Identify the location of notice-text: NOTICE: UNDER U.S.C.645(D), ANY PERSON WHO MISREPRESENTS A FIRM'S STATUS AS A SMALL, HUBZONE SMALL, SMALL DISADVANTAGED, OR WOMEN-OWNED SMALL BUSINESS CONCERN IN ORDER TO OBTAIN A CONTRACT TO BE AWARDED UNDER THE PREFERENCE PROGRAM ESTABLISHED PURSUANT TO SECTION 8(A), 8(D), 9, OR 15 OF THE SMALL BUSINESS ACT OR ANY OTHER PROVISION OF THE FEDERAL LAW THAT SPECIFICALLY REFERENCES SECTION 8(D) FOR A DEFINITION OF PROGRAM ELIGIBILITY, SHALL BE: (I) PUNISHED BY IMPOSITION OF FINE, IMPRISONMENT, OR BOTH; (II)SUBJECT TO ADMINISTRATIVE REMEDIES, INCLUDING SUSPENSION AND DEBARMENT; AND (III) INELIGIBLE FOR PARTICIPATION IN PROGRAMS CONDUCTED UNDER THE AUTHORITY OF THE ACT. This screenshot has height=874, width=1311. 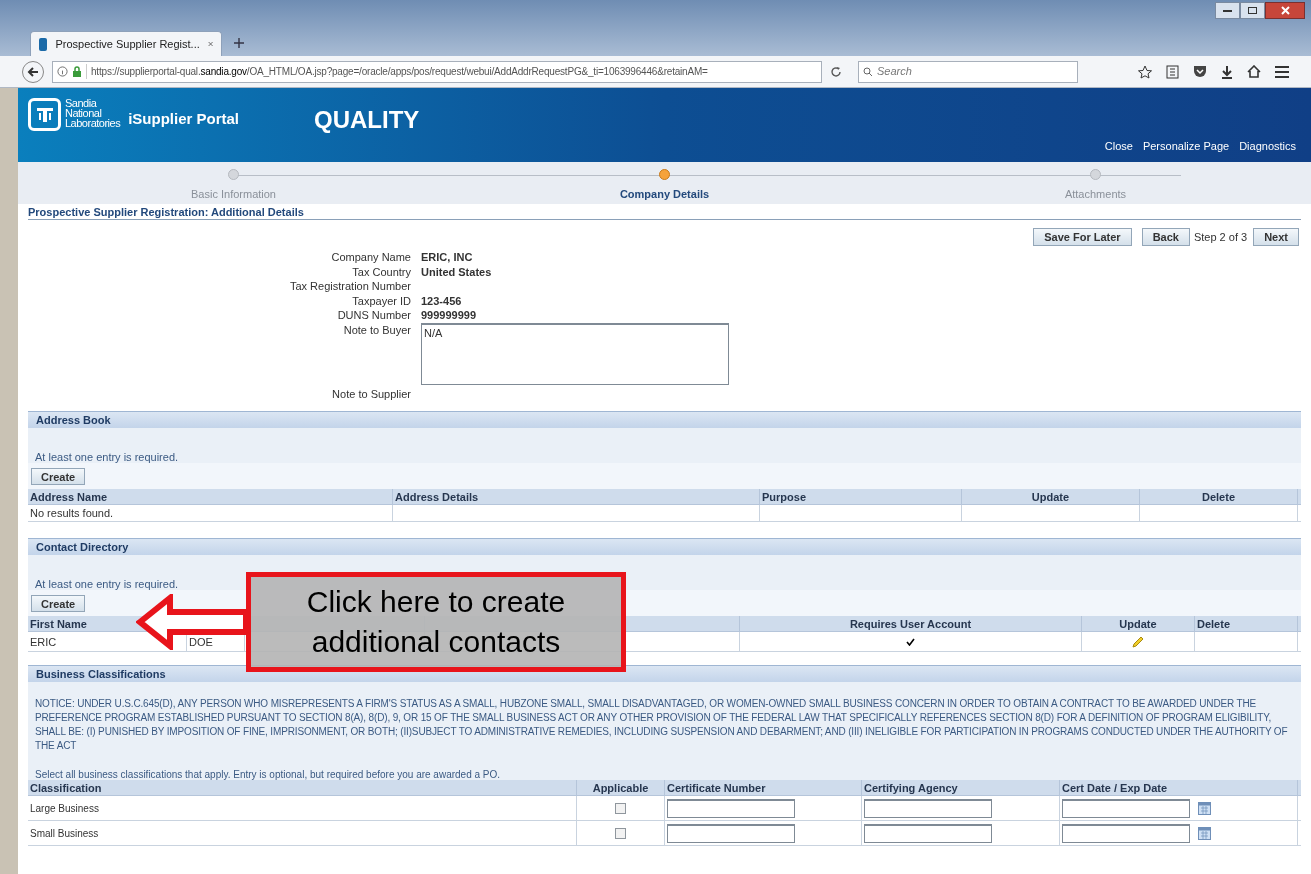
(661, 725).